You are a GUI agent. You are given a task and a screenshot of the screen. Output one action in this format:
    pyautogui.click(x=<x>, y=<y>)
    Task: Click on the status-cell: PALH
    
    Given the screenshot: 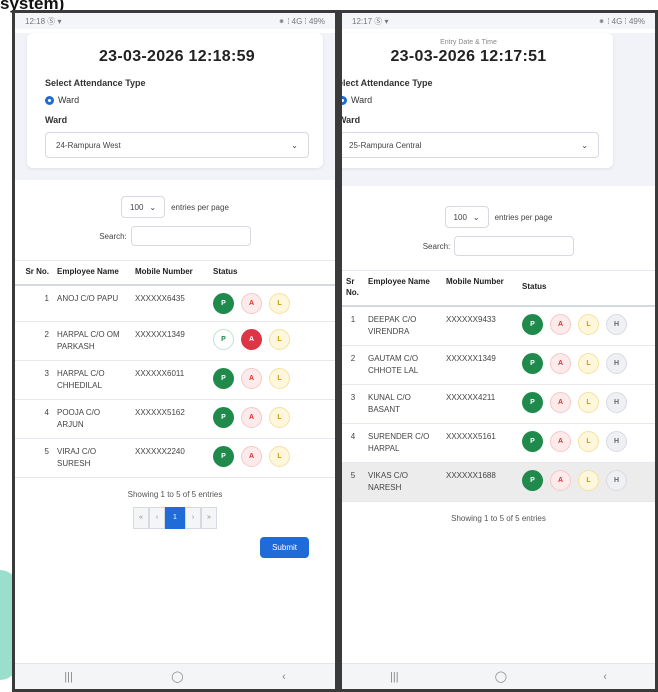 What is the action you would take?
    pyautogui.click(x=586, y=365)
    